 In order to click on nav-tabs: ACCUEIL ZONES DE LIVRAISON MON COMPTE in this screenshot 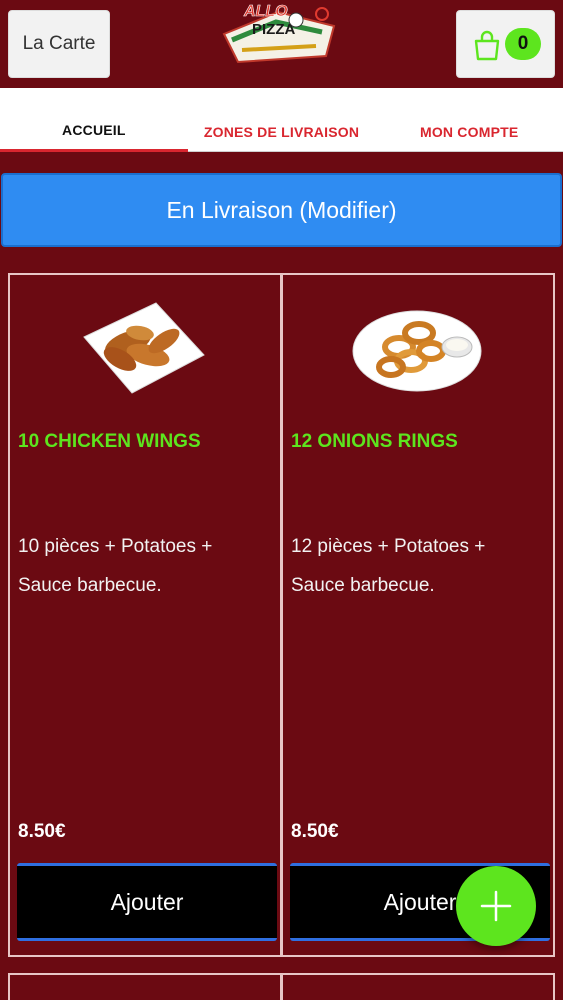, I will do `click(281, 120)`.